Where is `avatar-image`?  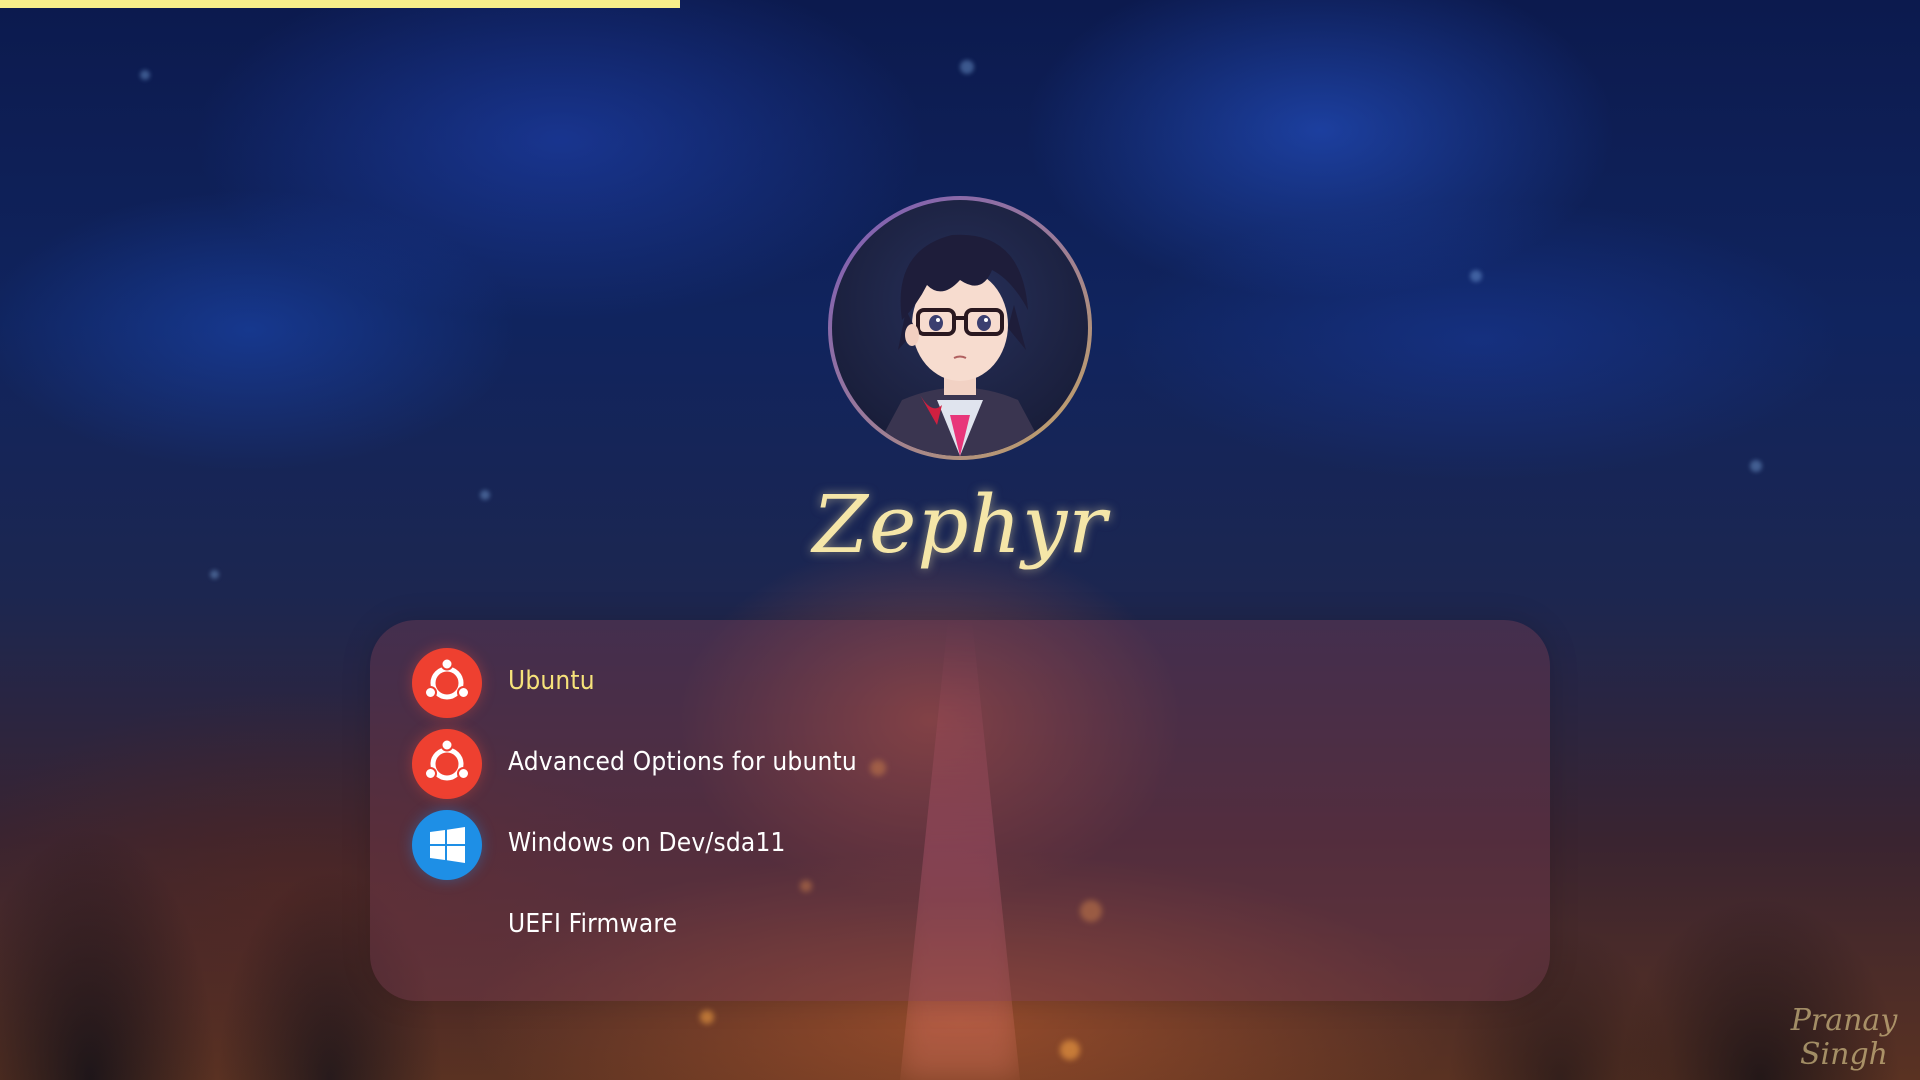
avatar-image is located at coordinates (960, 328).